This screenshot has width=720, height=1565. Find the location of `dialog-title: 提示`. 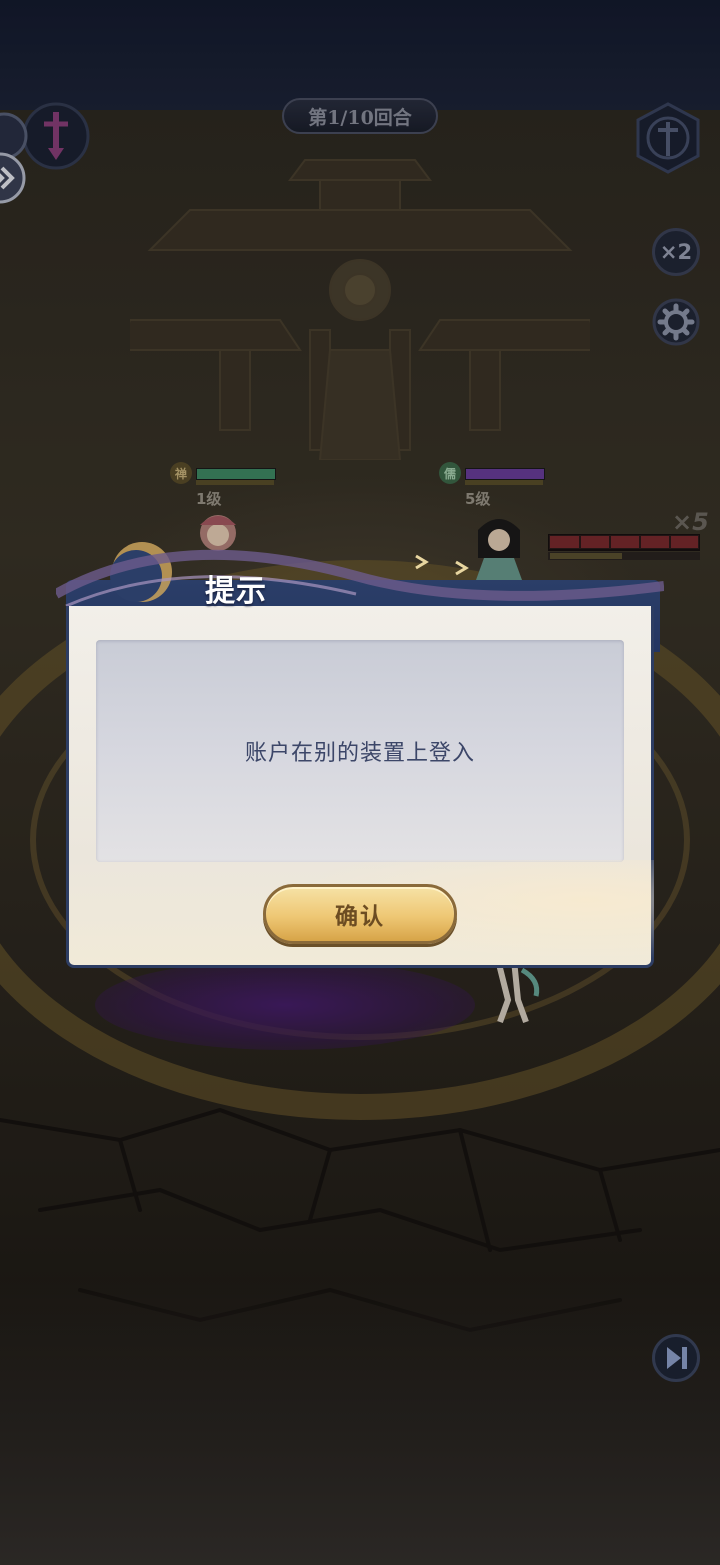

dialog-title: 提示 is located at coordinates (236, 591).